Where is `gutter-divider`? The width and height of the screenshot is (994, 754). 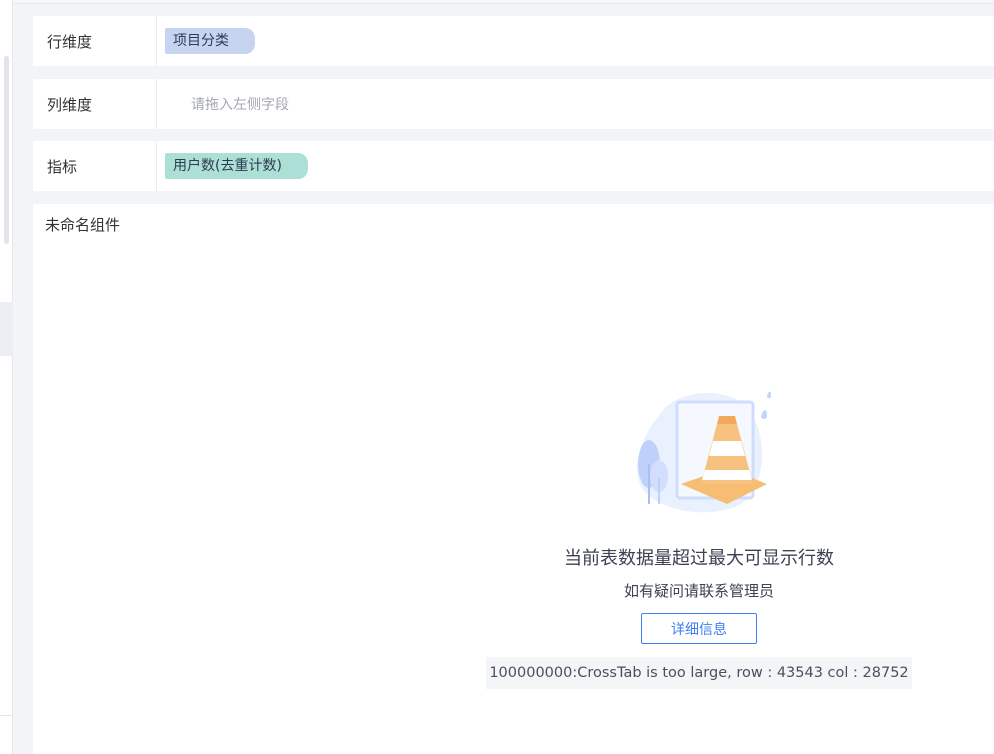
gutter-divider is located at coordinates (6, 715).